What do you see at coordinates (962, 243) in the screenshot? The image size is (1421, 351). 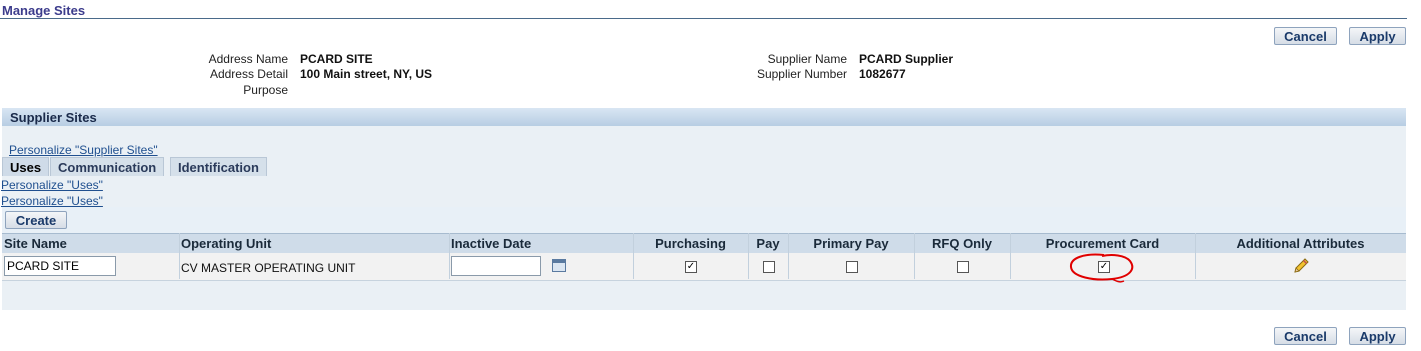 I see `column-header-rfq-only: RFQ Only` at bounding box center [962, 243].